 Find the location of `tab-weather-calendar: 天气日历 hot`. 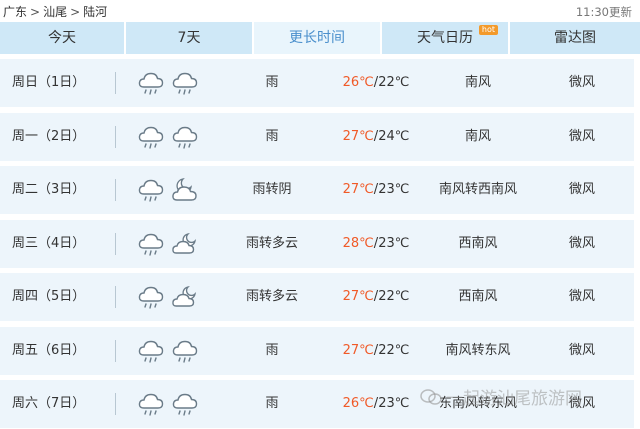

tab-weather-calendar: 天气日历 hot is located at coordinates (446, 38).